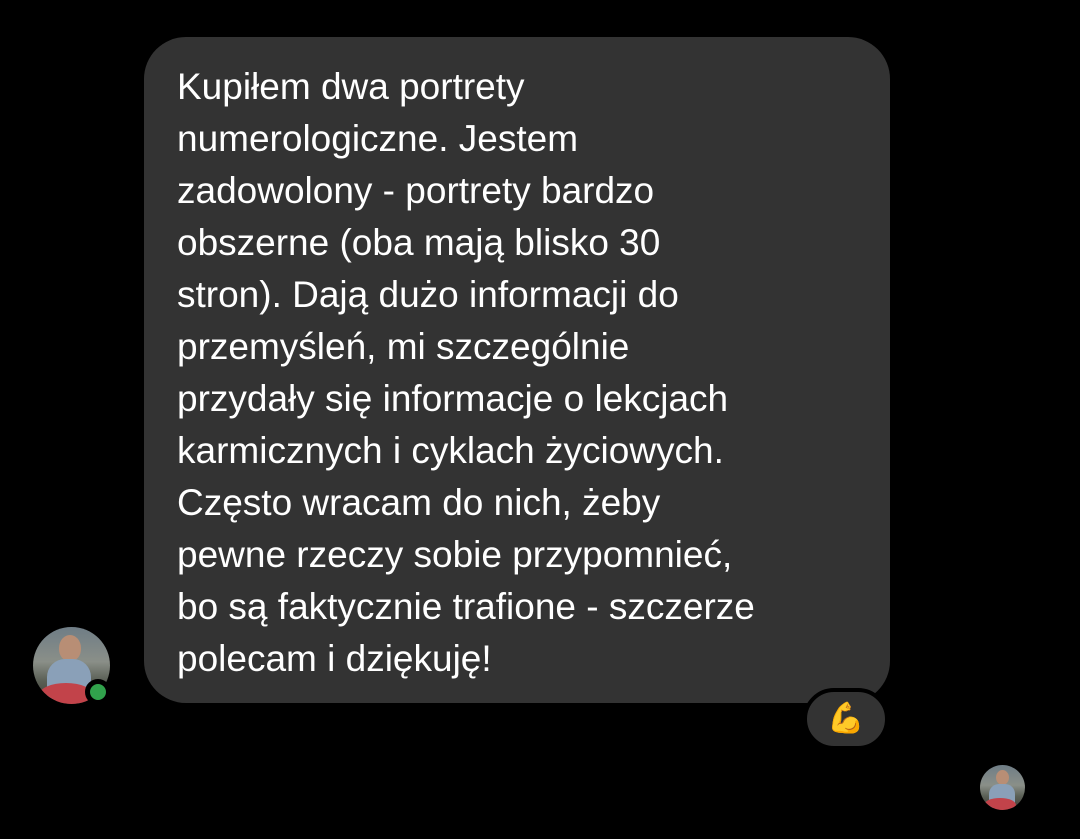 The image size is (1080, 839). Describe the element at coordinates (98, 692) in the screenshot. I see `online-status-indicator` at that location.